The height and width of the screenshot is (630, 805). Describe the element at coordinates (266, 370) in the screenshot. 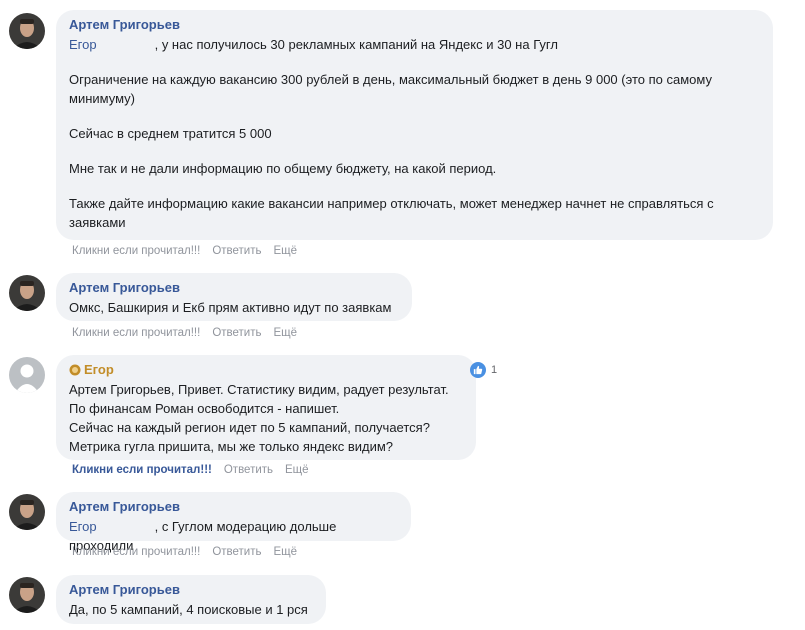

I see `comment-author: Егор` at that location.